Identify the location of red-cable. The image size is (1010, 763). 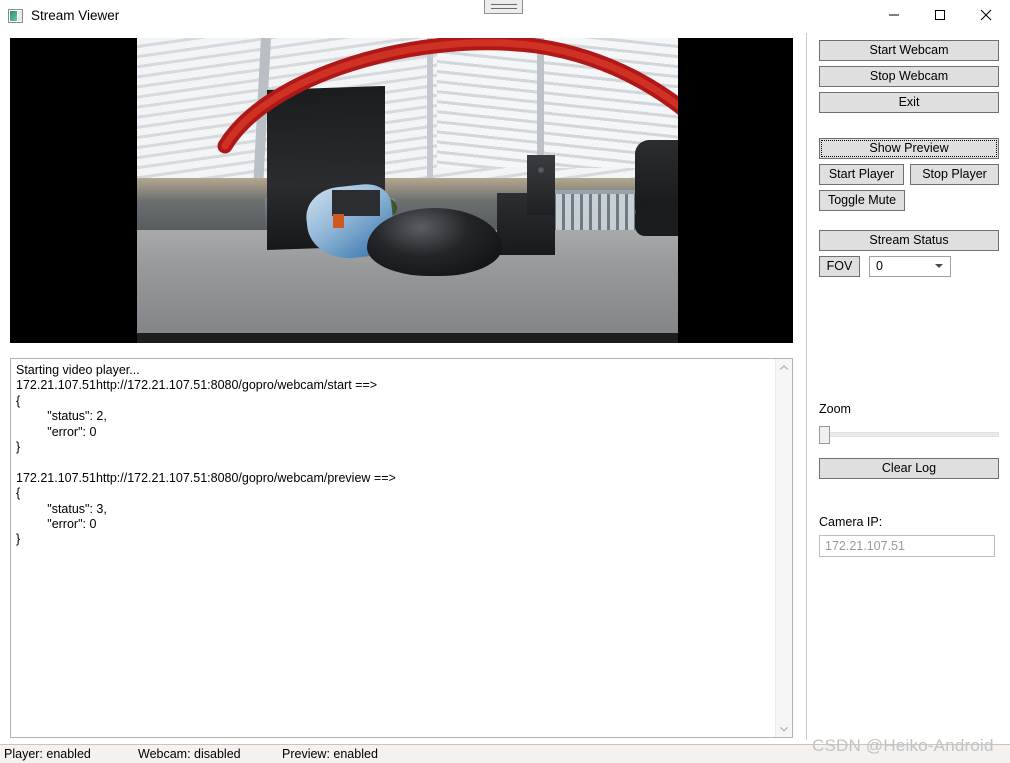
(447, 96).